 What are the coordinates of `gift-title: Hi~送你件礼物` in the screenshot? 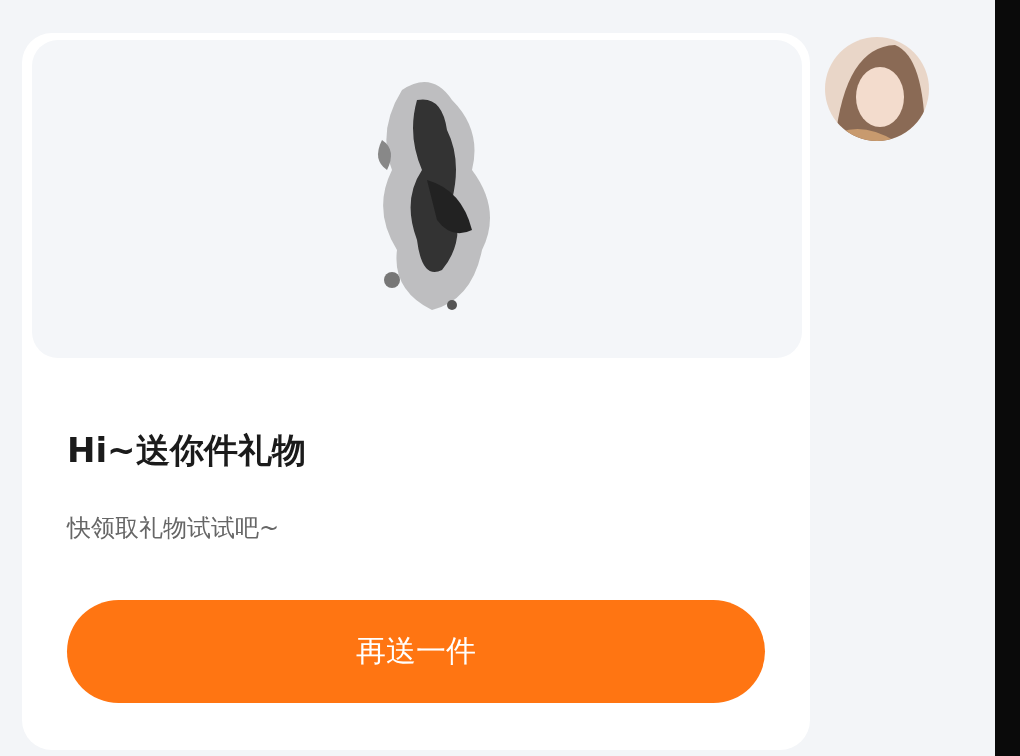 It's located at (187, 450).